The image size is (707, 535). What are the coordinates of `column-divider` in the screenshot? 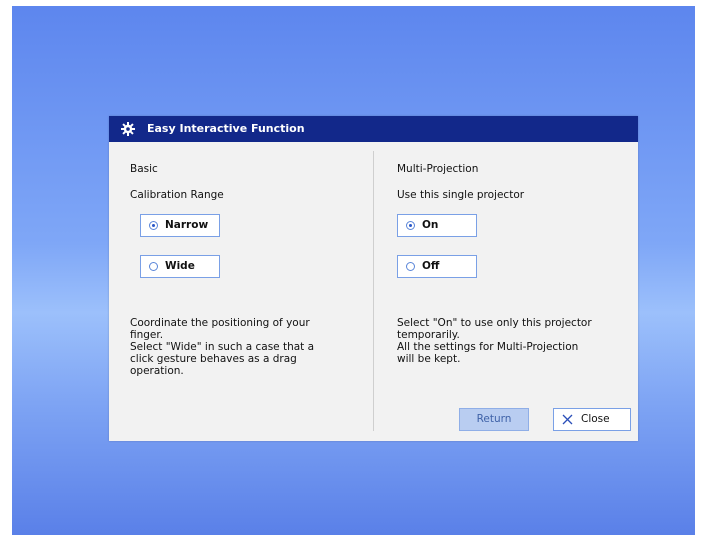 It's located at (373, 291).